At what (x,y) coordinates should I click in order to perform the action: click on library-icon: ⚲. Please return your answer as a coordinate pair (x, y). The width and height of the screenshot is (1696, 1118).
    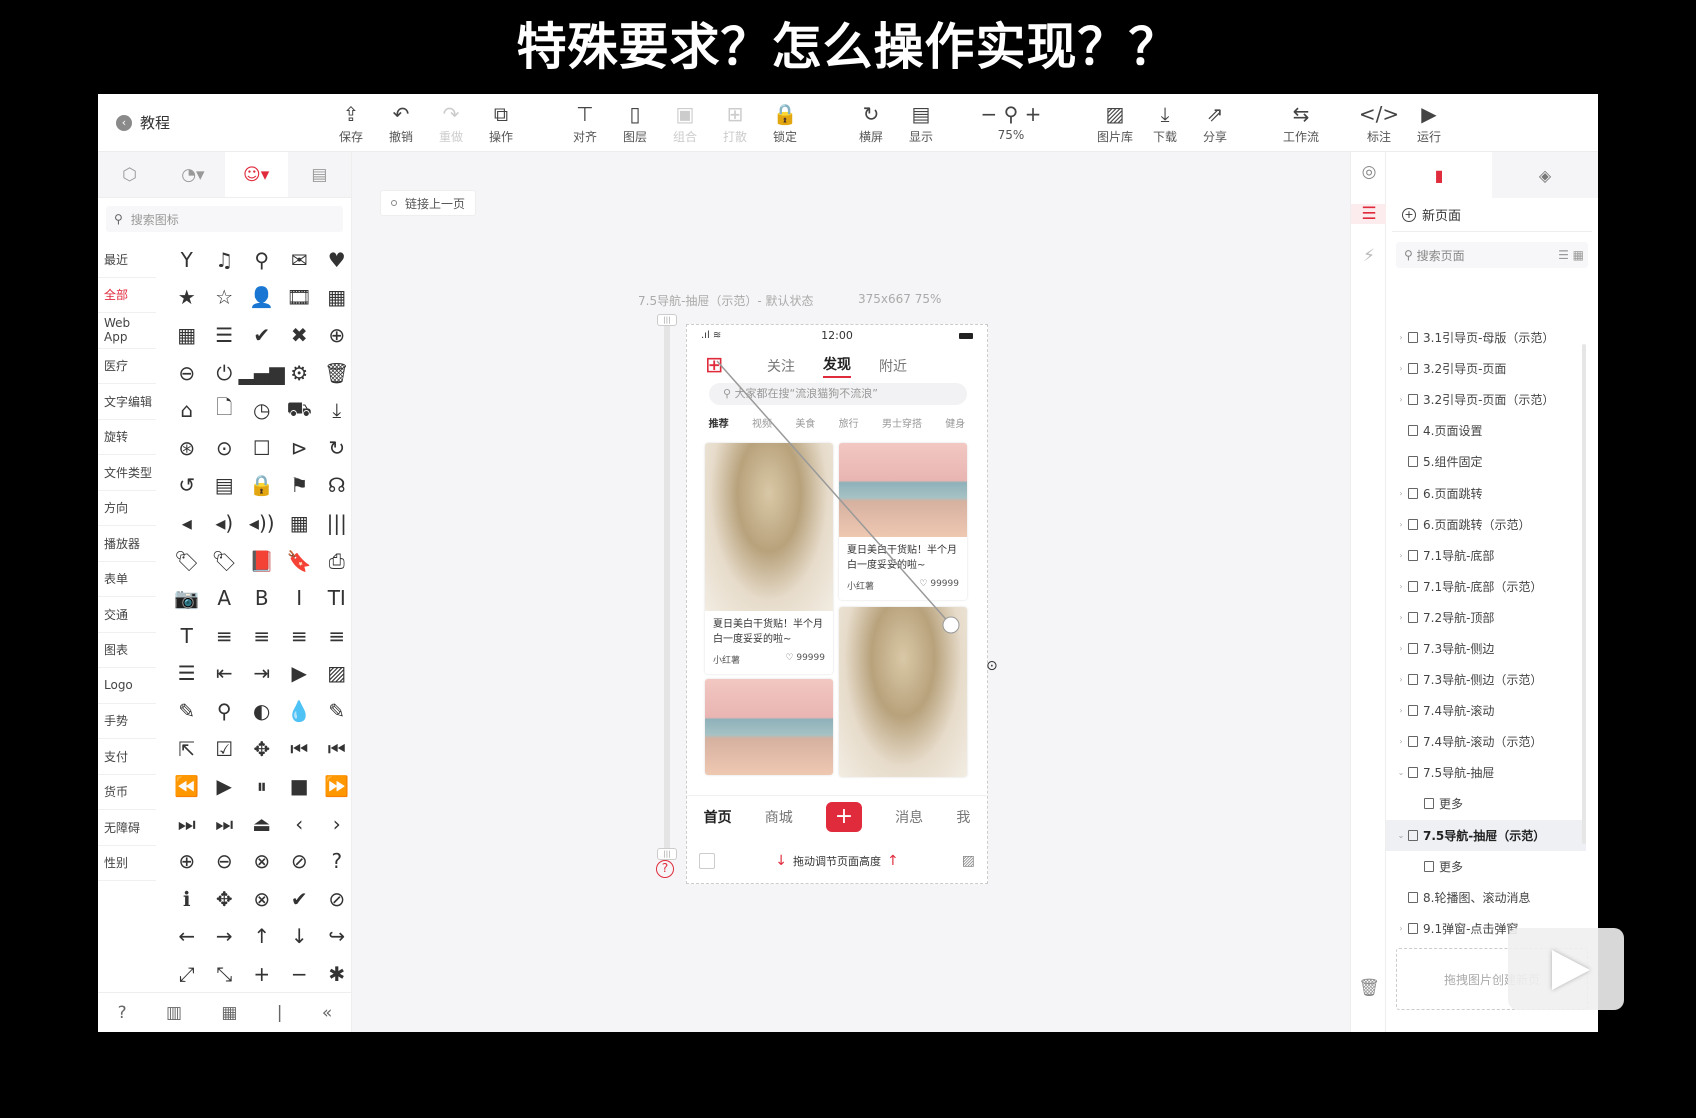
    Looking at the image, I should click on (225, 711).